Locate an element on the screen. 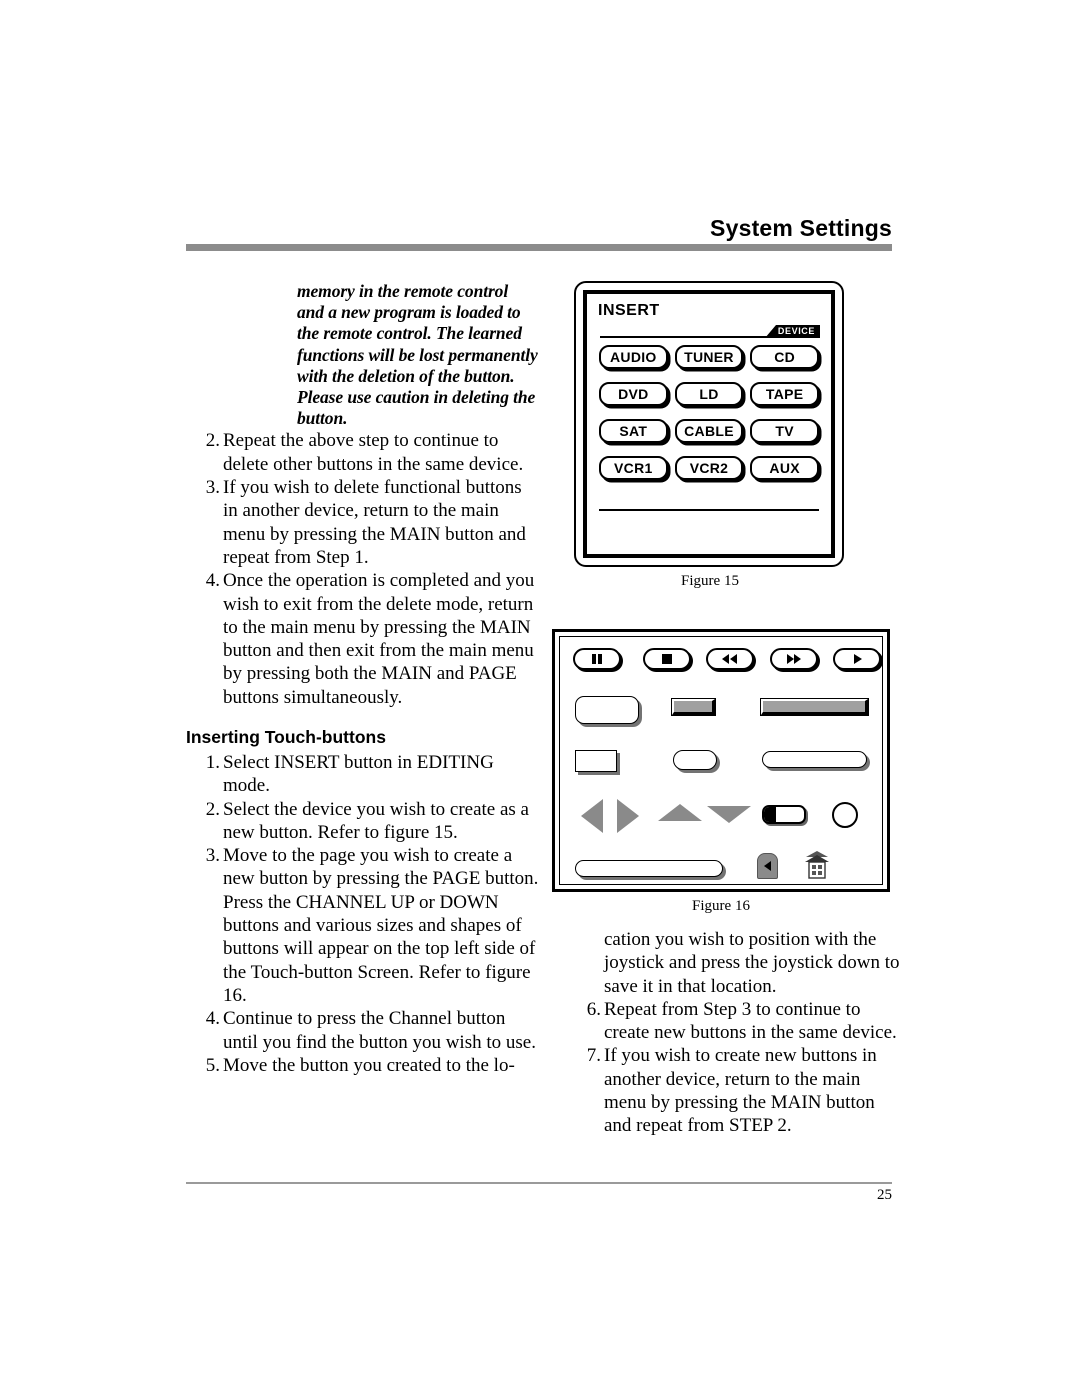 Image resolution: width=1080 pixels, height=1397 pixels. home-button is located at coordinates (817, 865).